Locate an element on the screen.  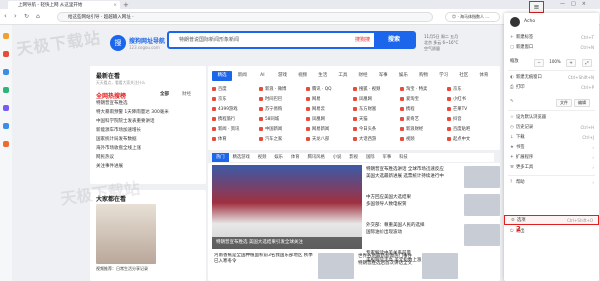
hot-tab-finance: 财经 is located at coordinates (186, 94).